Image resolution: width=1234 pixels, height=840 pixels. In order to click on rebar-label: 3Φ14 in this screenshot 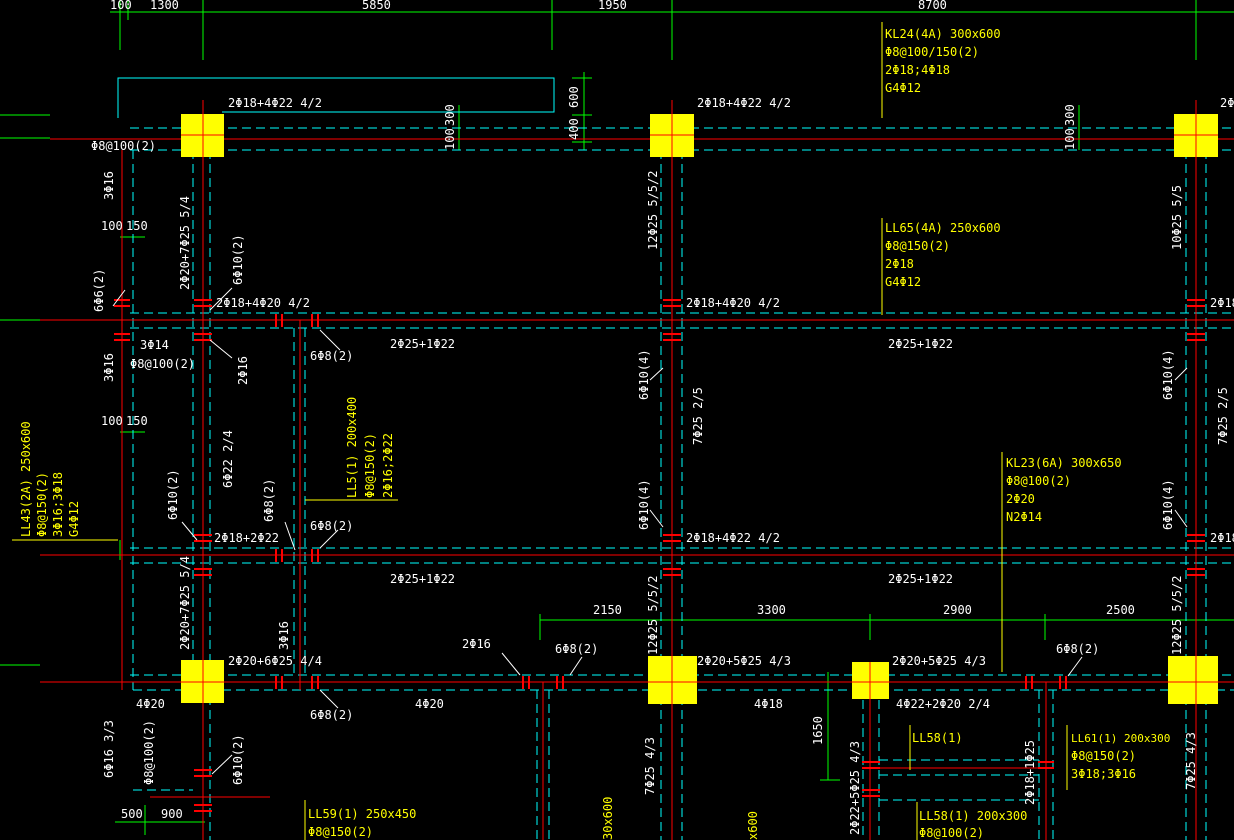, I will do `click(154, 345)`.